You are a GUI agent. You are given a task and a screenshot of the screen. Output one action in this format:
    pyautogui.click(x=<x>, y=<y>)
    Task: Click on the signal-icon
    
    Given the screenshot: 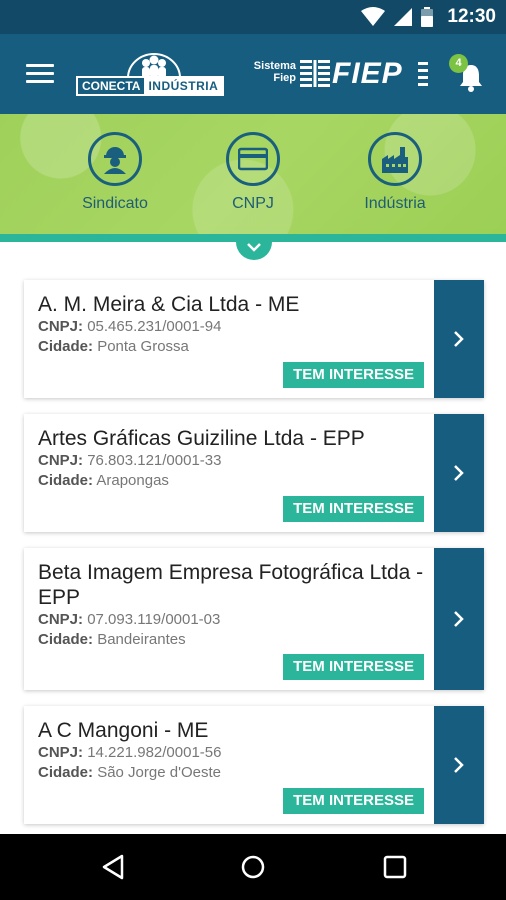 What is the action you would take?
    pyautogui.click(x=403, y=17)
    